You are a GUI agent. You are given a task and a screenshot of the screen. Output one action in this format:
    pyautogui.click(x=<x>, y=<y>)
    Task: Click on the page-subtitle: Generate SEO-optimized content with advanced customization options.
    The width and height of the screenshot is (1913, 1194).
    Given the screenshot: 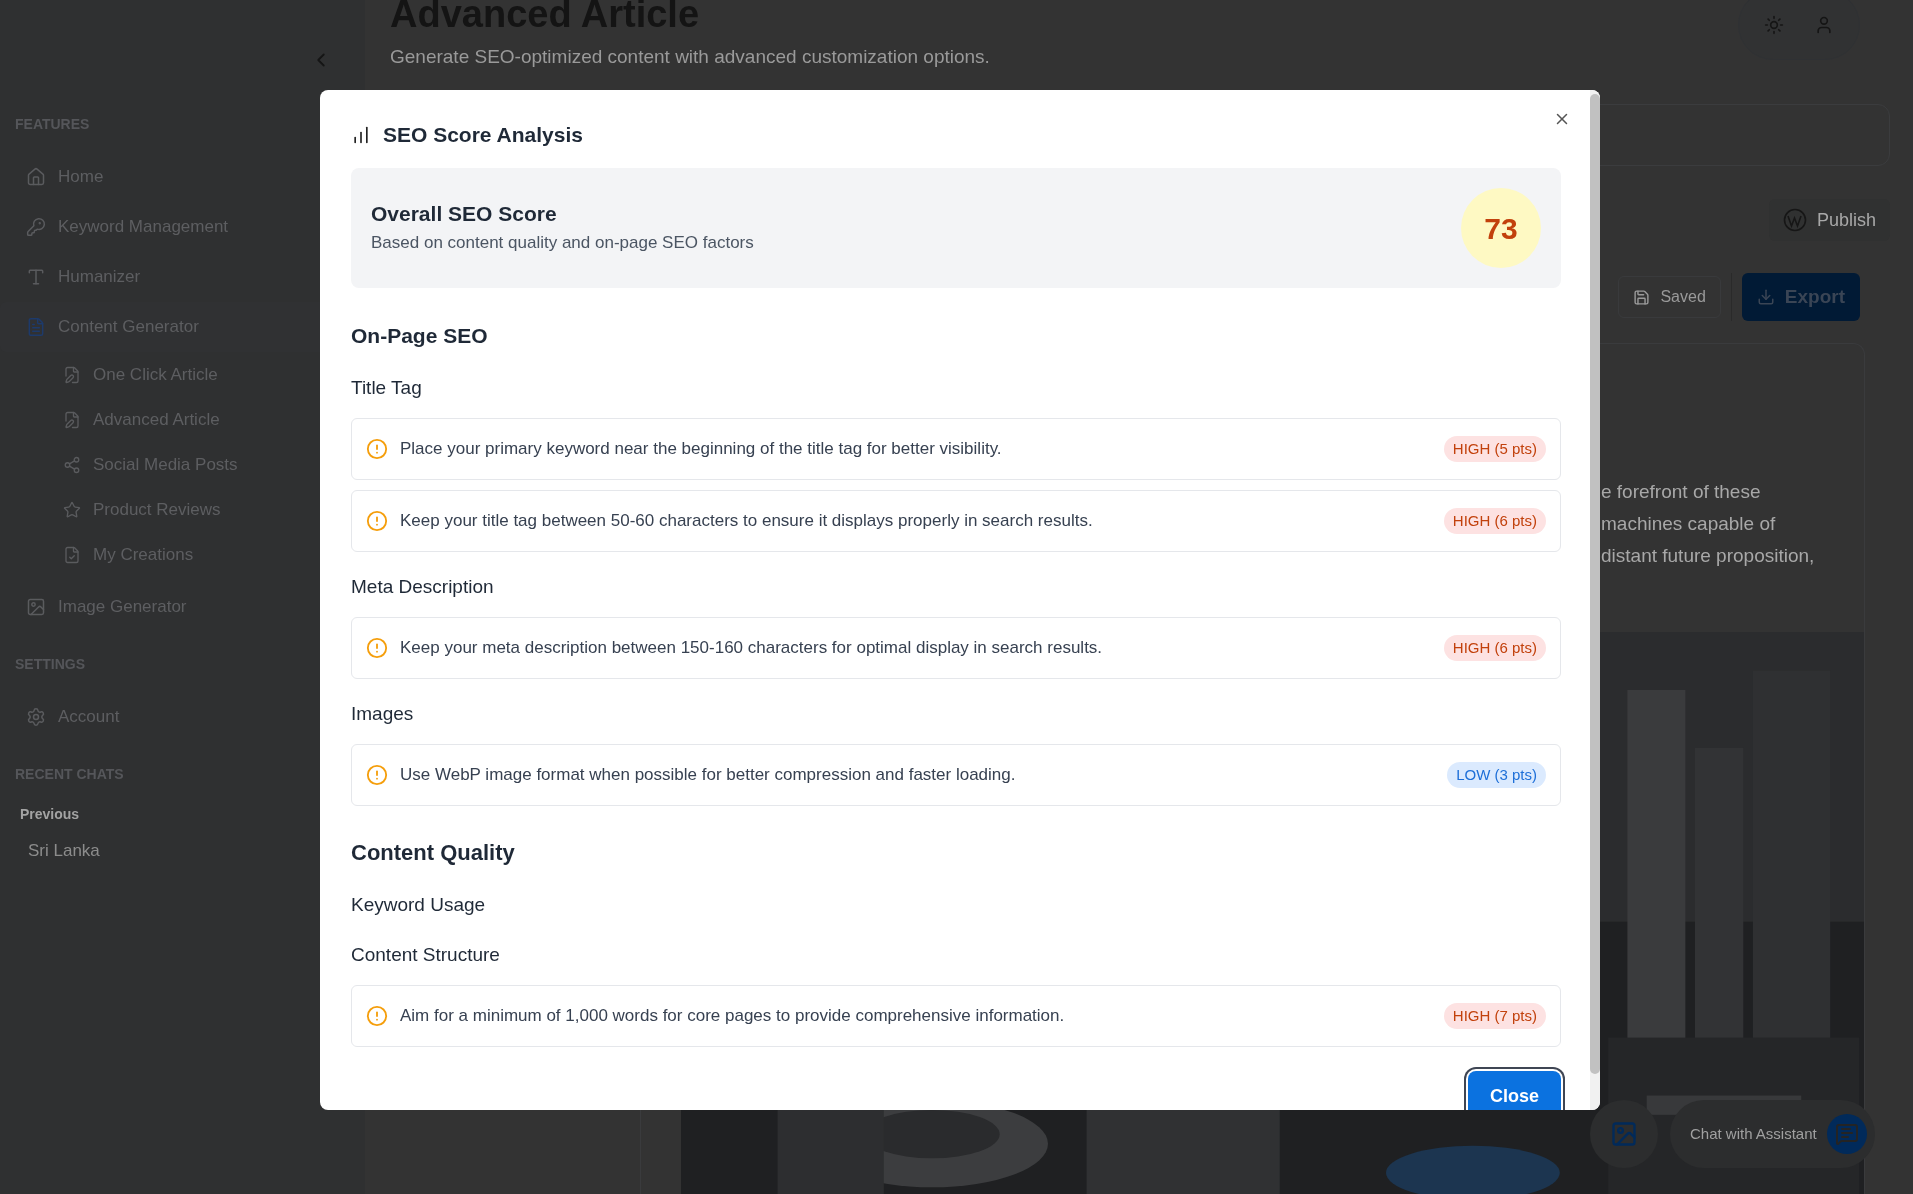 What is the action you would take?
    pyautogui.click(x=690, y=57)
    